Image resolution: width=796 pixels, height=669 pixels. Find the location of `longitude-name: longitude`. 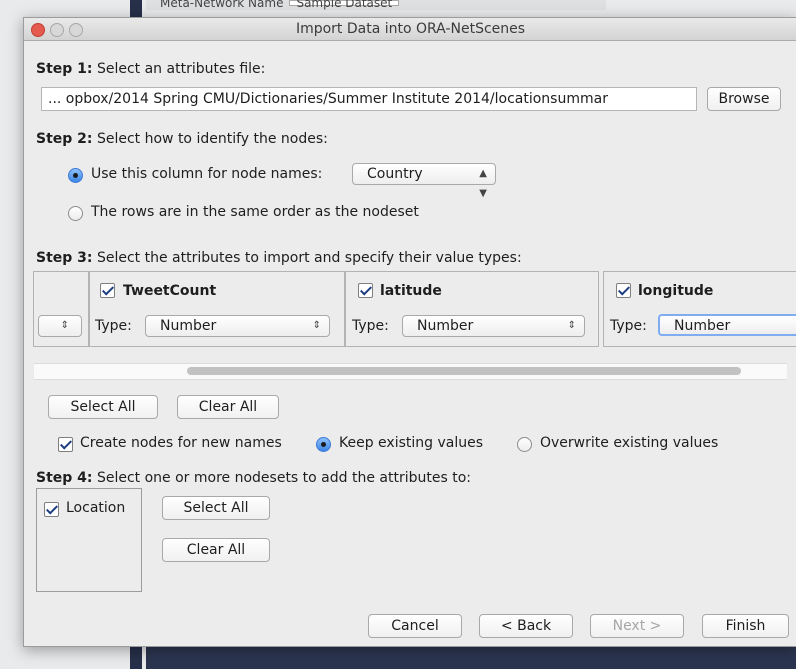

longitude-name: longitude is located at coordinates (676, 291).